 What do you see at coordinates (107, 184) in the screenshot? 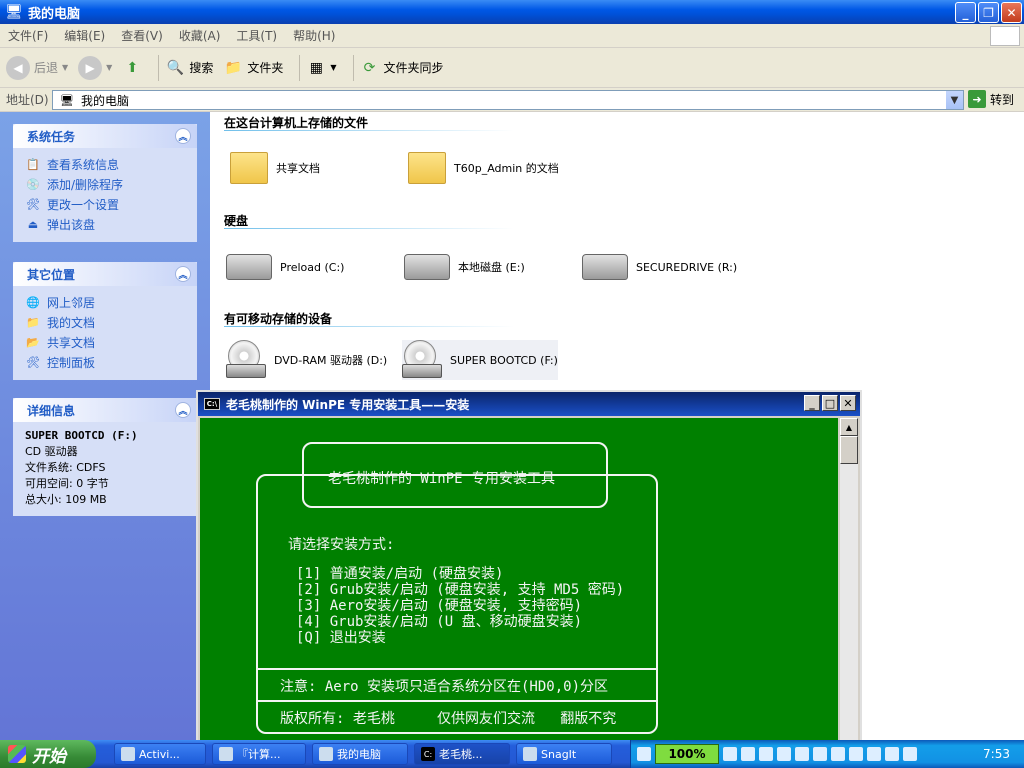
I see `task-add-remove-programs: 💿 添加/删除程序` at bounding box center [107, 184].